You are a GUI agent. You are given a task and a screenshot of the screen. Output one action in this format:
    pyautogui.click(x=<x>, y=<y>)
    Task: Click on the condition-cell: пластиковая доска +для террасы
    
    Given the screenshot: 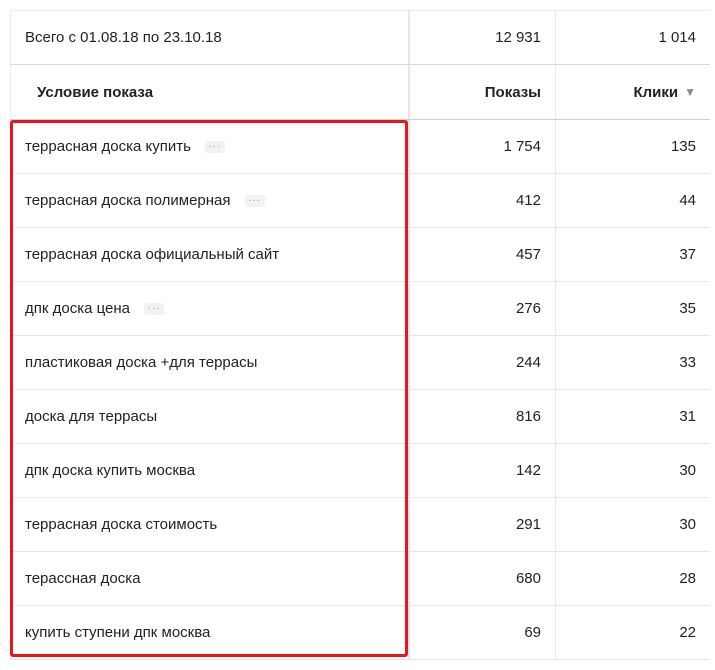 What is the action you would take?
    pyautogui.click(x=210, y=362)
    